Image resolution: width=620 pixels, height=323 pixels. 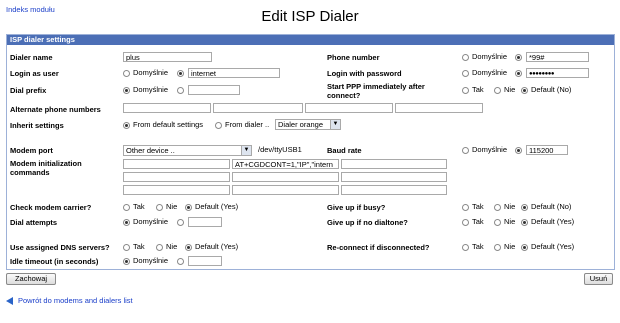 I want to click on reconnect-default-text: Default (Yes), so click(x=553, y=246).